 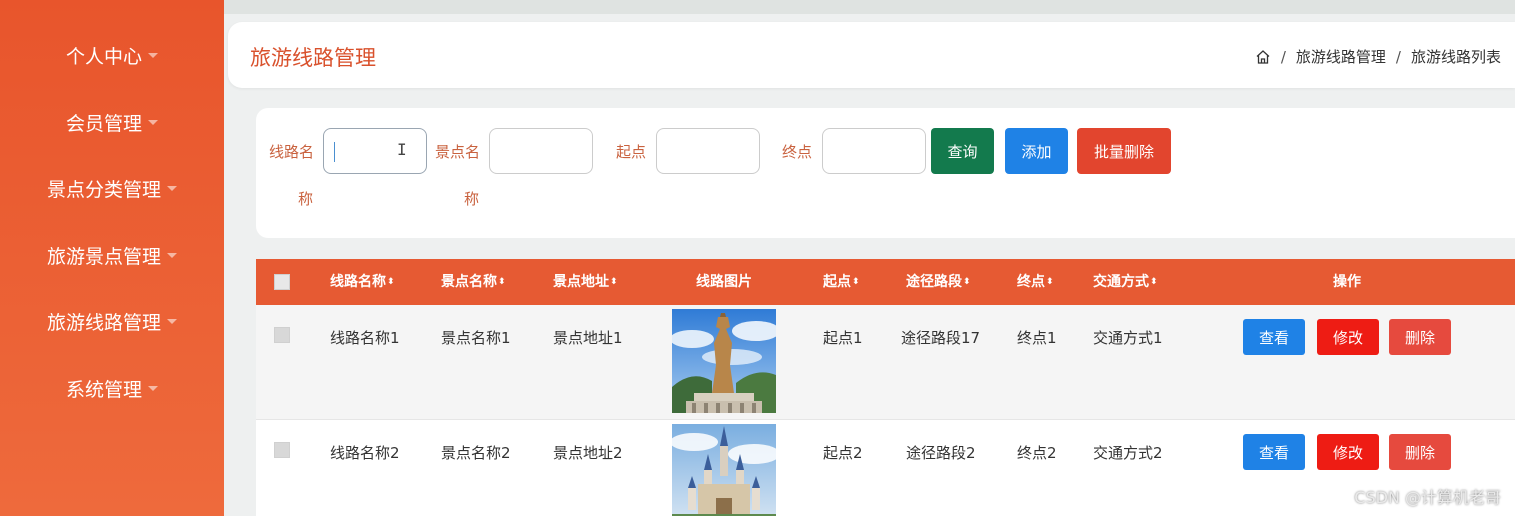 I want to click on select-all-checkbox, so click(x=282, y=282).